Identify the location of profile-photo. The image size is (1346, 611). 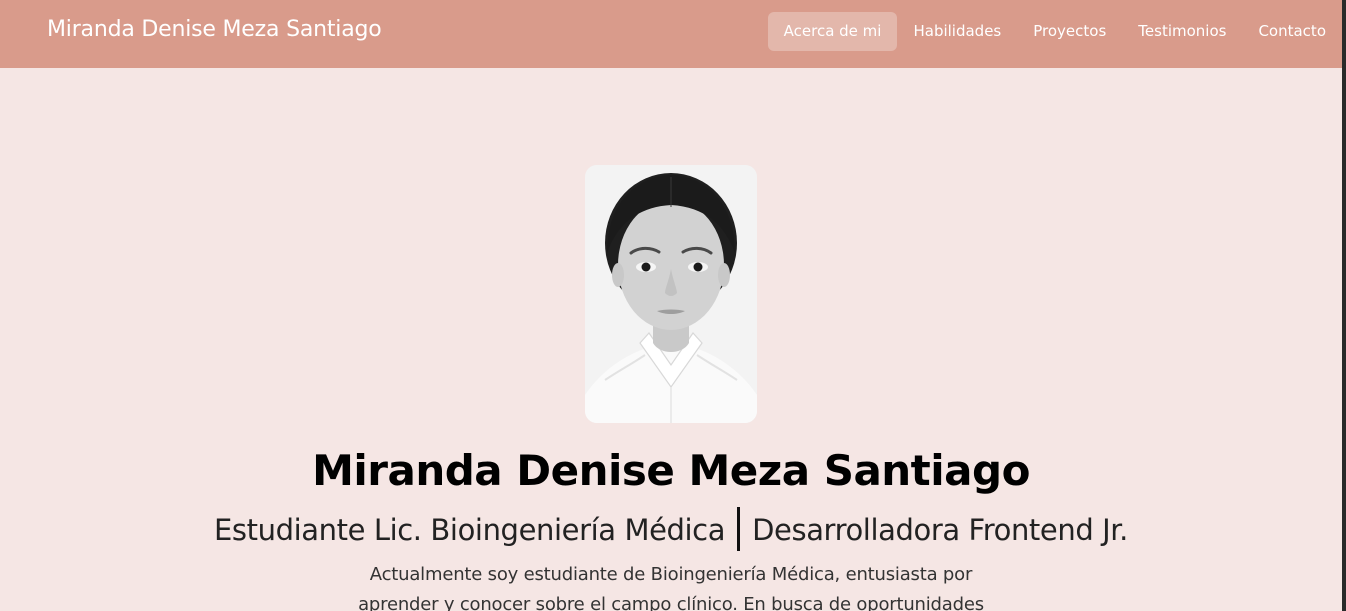
(671, 294).